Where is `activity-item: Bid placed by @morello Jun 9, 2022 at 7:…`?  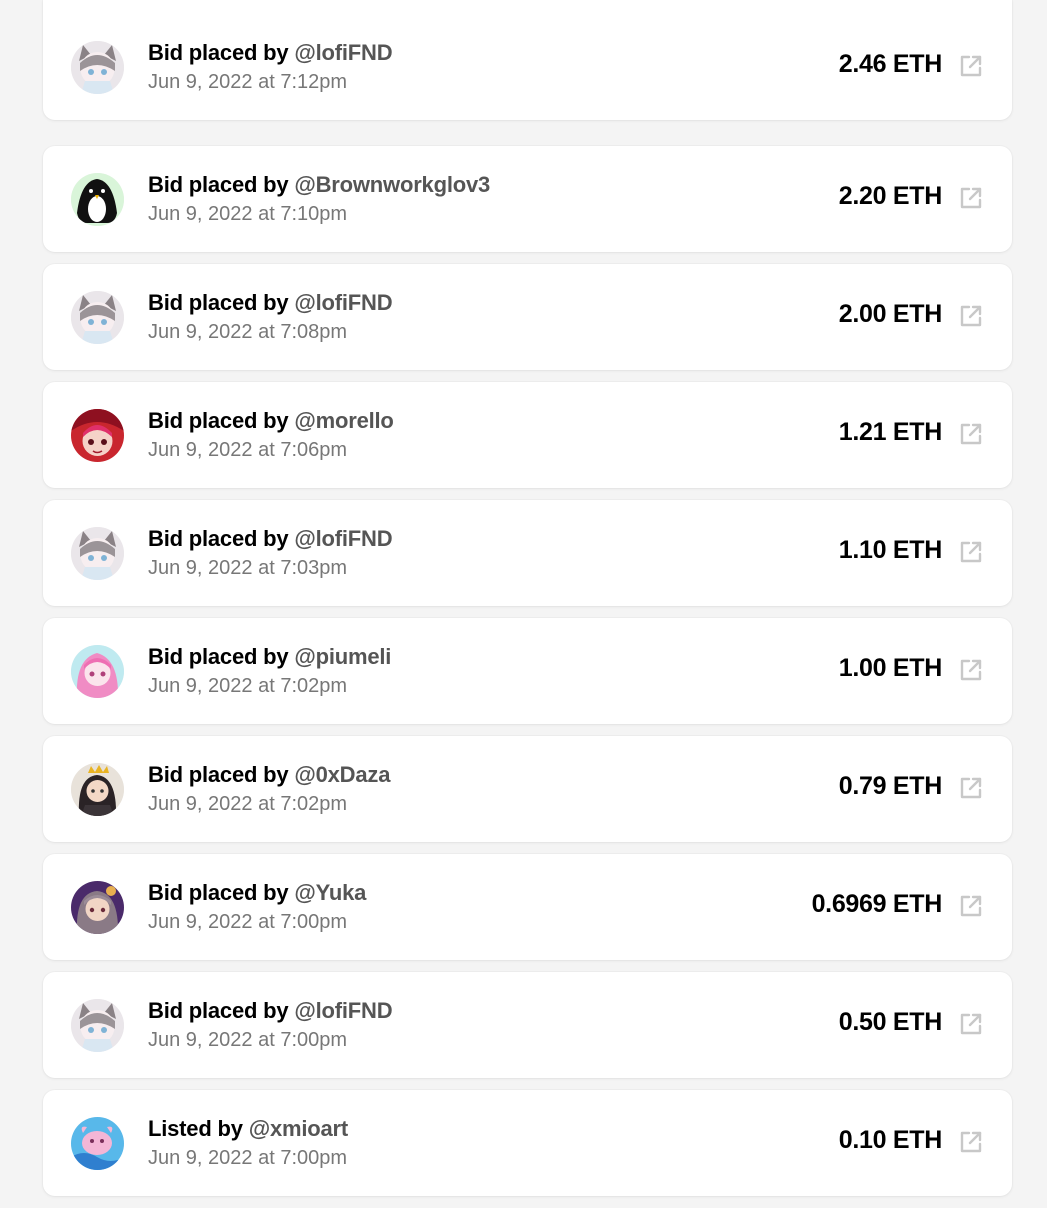 activity-item: Bid placed by @morello Jun 9, 2022 at 7:… is located at coordinates (527, 435).